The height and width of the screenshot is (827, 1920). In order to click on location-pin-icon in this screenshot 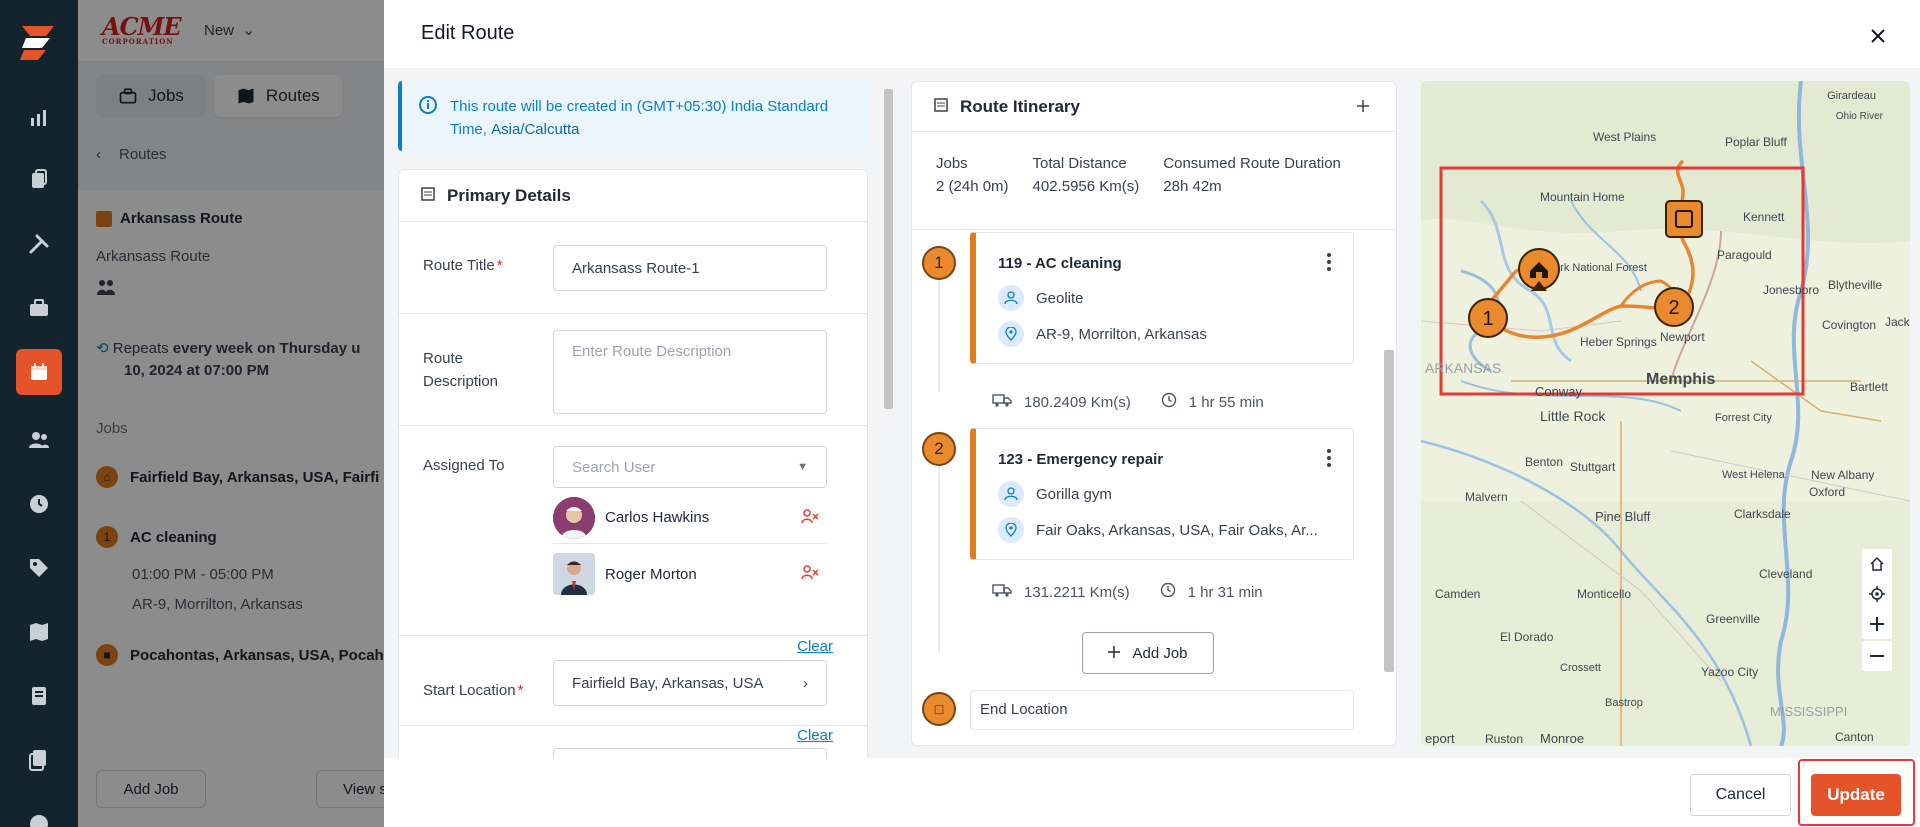, I will do `click(1011, 530)`.